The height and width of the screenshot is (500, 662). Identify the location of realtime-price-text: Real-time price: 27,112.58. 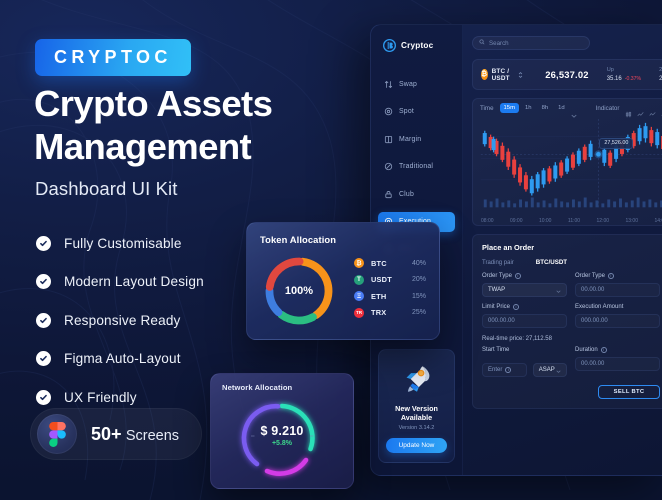
(517, 339).